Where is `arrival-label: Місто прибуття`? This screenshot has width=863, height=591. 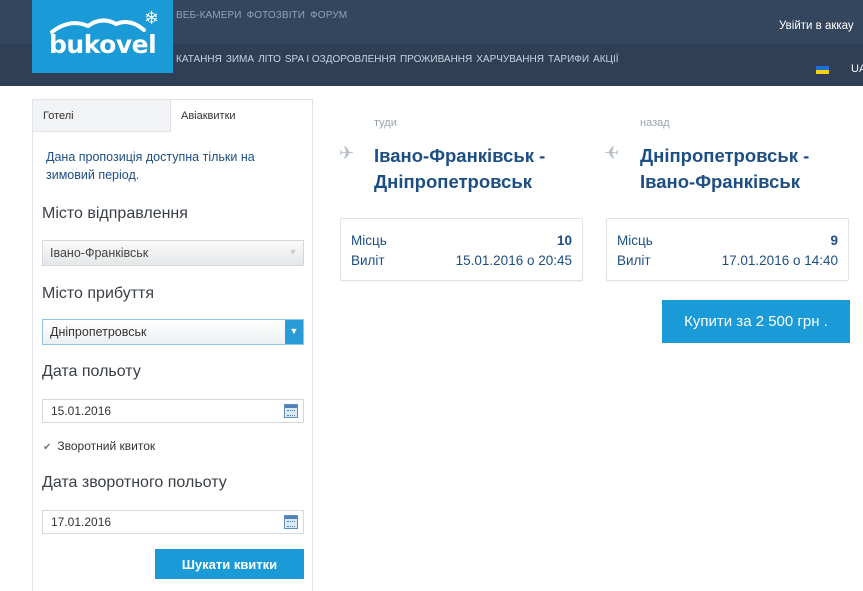
arrival-label: Місто прибуття is located at coordinates (98, 293).